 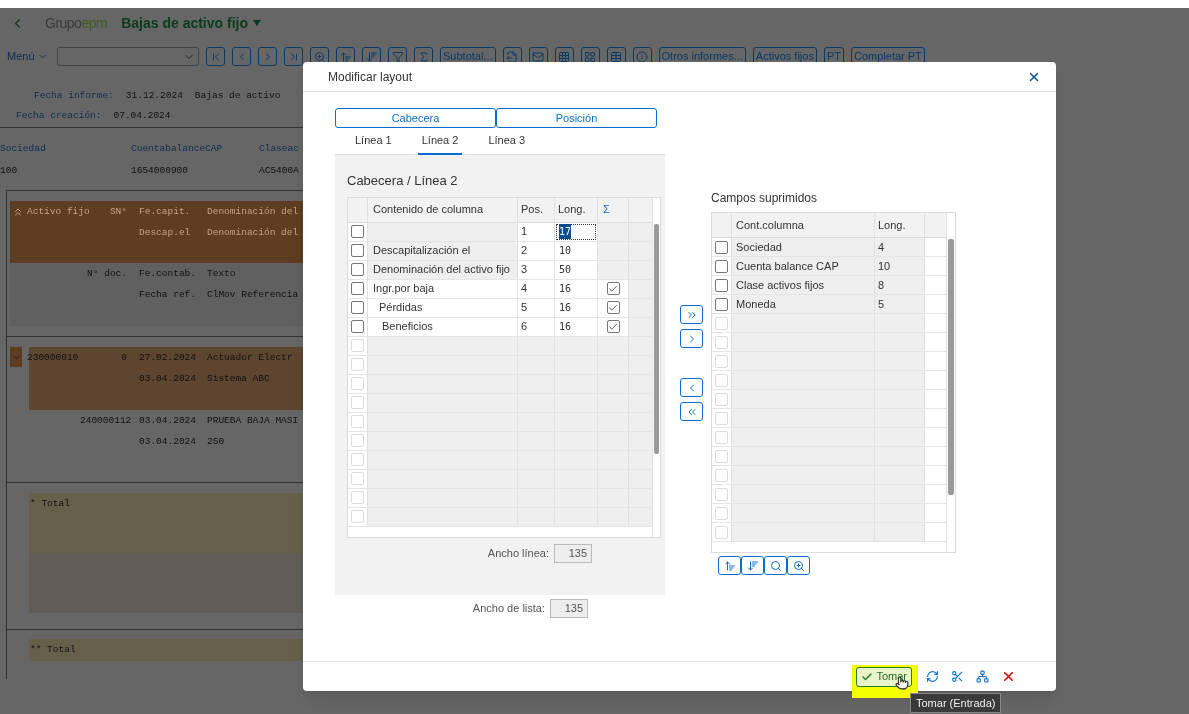 I want to click on table-cell: 0, so click(x=124, y=358).